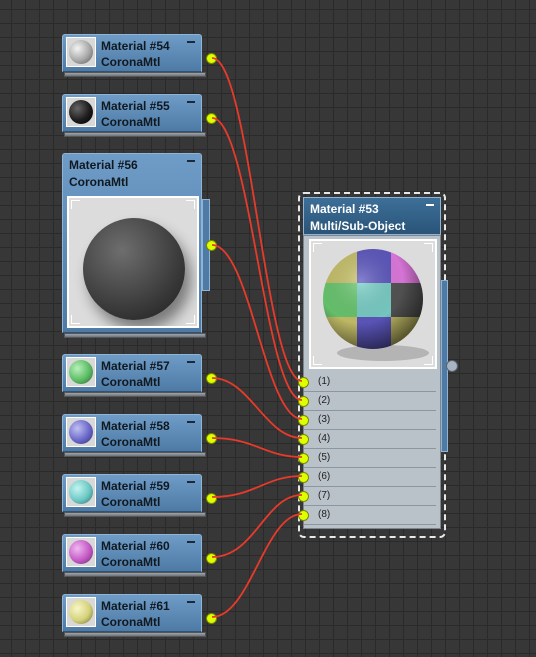  What do you see at coordinates (134, 269) in the screenshot?
I see `preview-sphere` at bounding box center [134, 269].